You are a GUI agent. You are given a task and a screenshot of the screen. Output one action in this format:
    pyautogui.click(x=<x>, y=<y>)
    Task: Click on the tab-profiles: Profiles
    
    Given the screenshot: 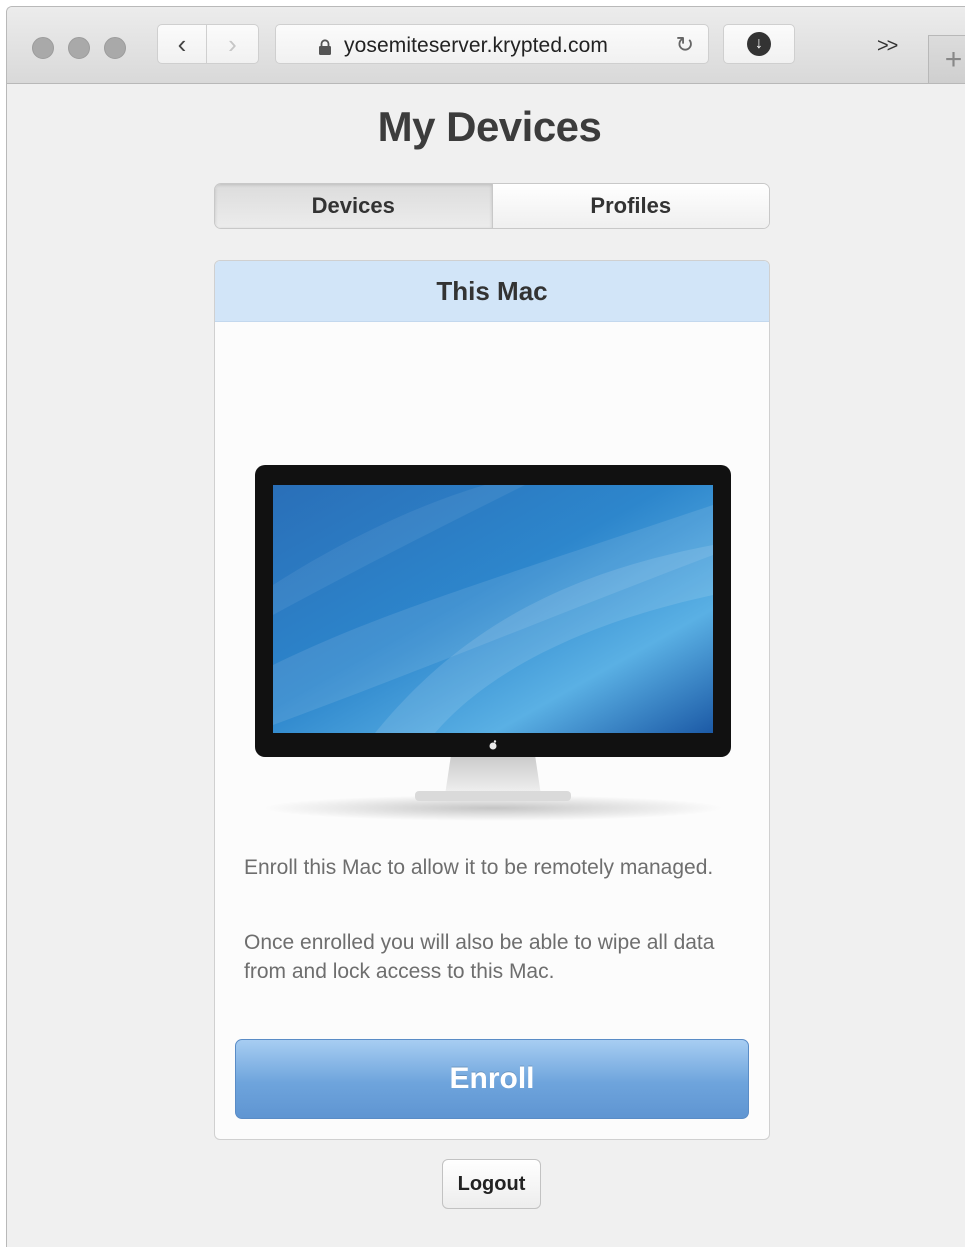 What is the action you would take?
    pyautogui.click(x=630, y=206)
    